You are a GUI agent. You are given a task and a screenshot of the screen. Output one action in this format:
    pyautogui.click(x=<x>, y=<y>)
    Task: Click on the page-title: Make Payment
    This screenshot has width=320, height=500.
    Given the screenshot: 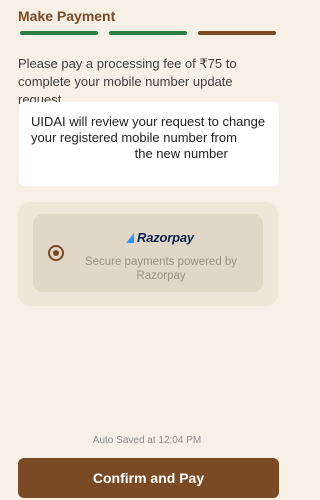 What is the action you would take?
    pyautogui.click(x=67, y=16)
    